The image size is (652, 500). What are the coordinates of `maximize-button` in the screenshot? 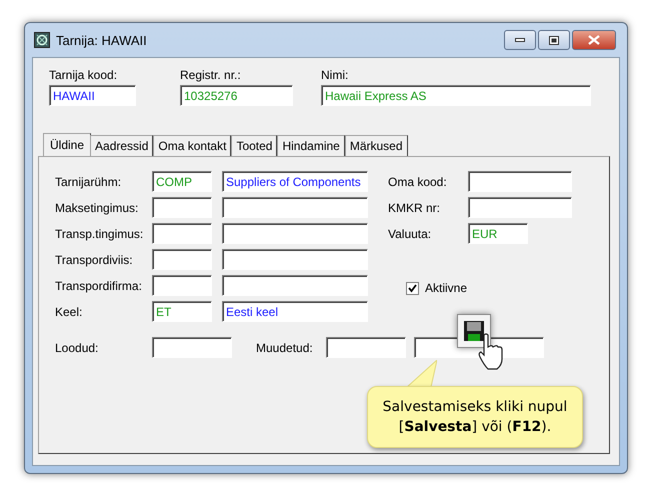 It's located at (554, 40).